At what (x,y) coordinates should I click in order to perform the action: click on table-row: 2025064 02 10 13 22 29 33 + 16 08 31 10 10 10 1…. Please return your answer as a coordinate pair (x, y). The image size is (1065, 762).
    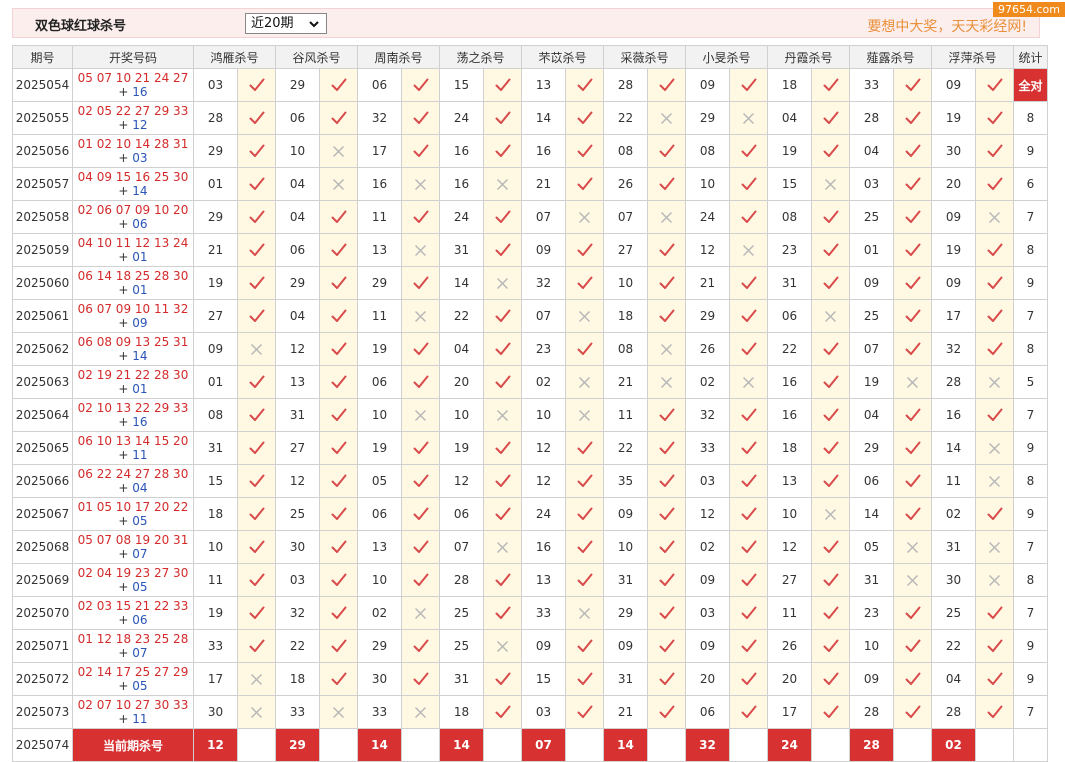
    Looking at the image, I should click on (530, 415).